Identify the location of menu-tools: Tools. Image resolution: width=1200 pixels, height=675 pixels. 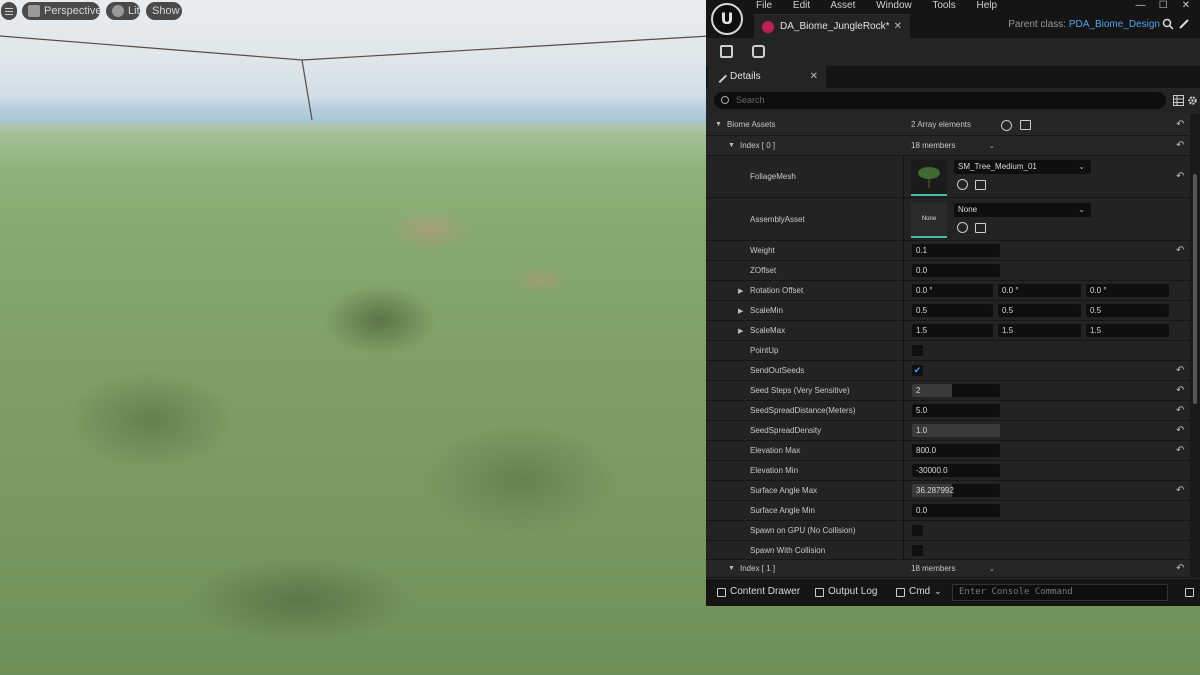
(943, 5).